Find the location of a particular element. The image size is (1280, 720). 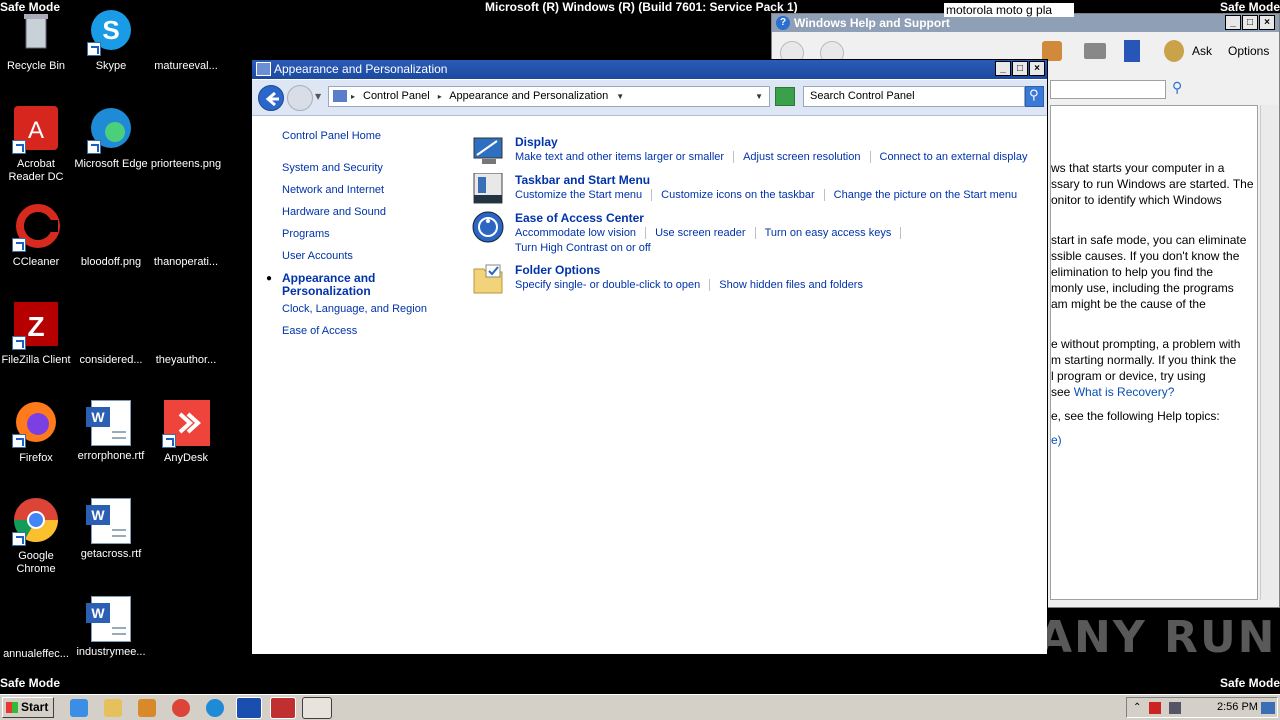

refresh-button is located at coordinates (785, 96).